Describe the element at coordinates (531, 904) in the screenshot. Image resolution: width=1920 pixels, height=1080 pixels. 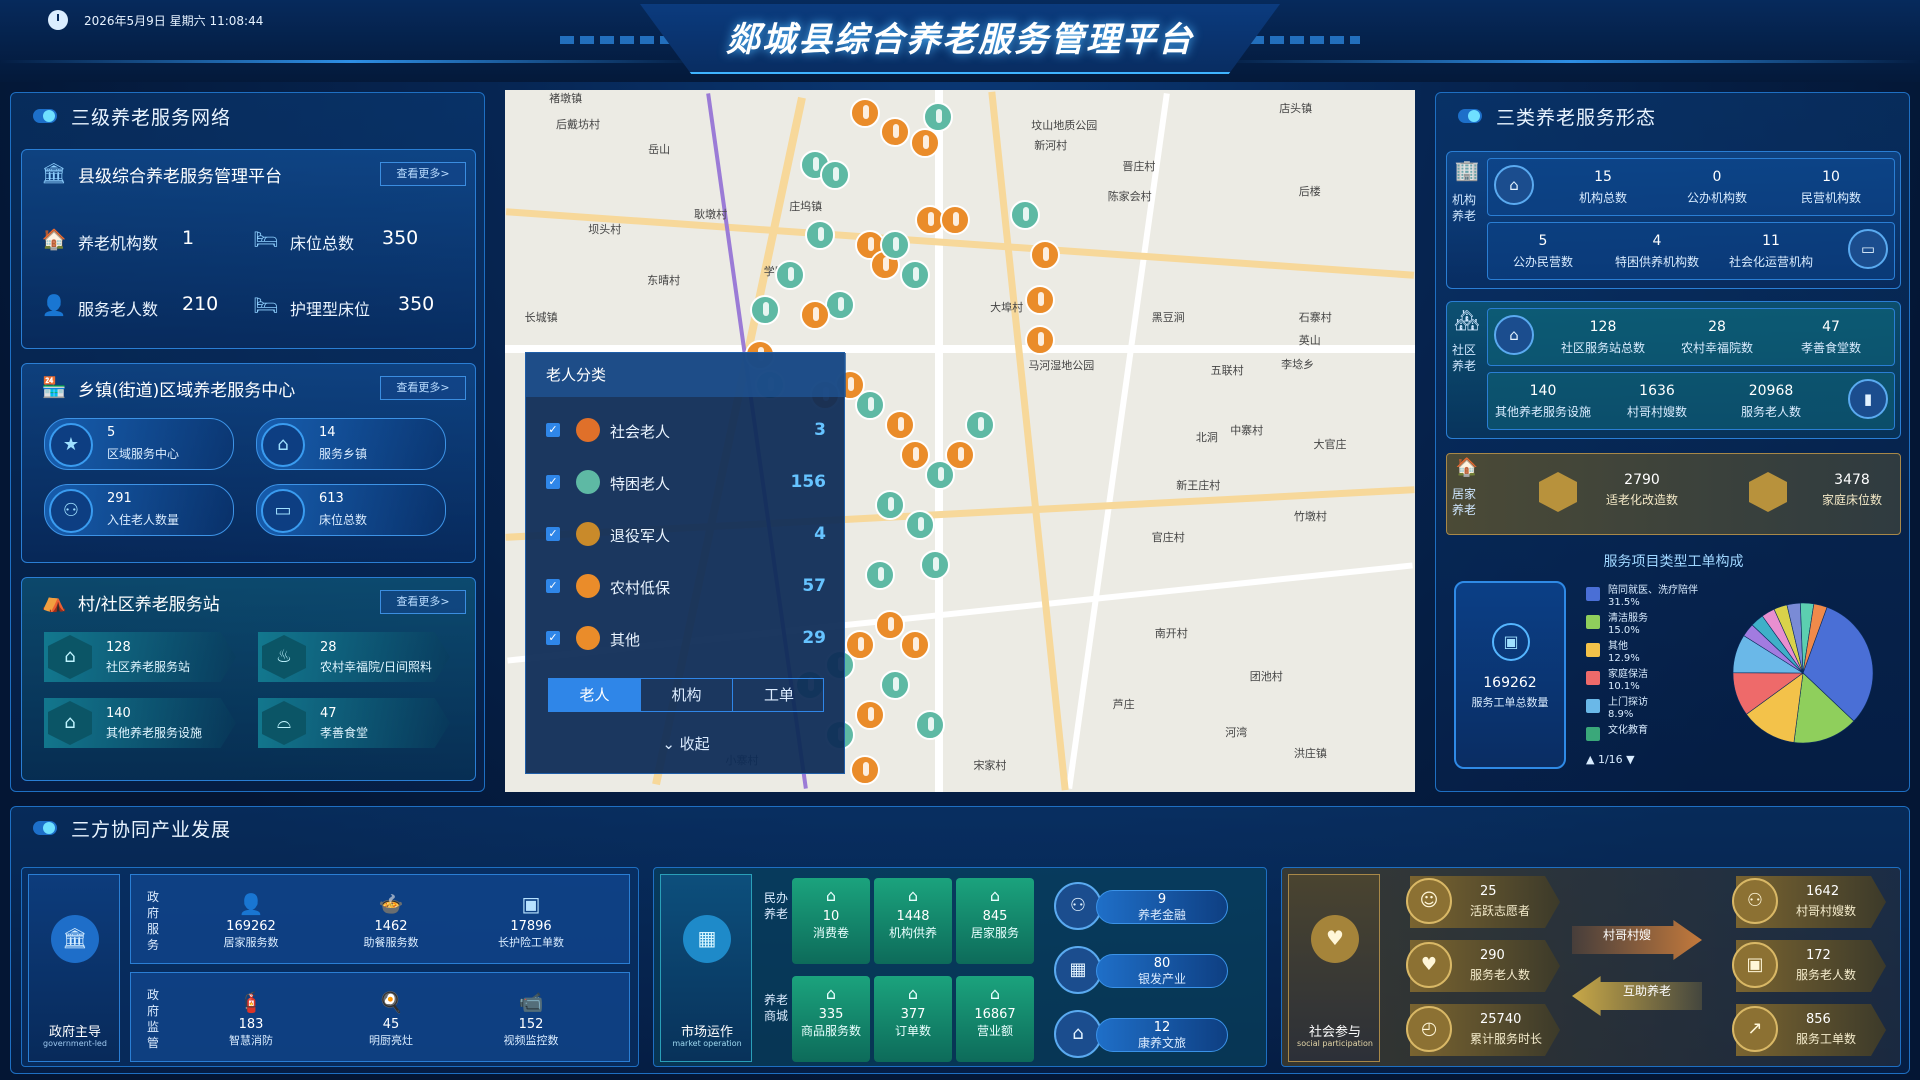
I see `insurance-icon: ▣` at that location.